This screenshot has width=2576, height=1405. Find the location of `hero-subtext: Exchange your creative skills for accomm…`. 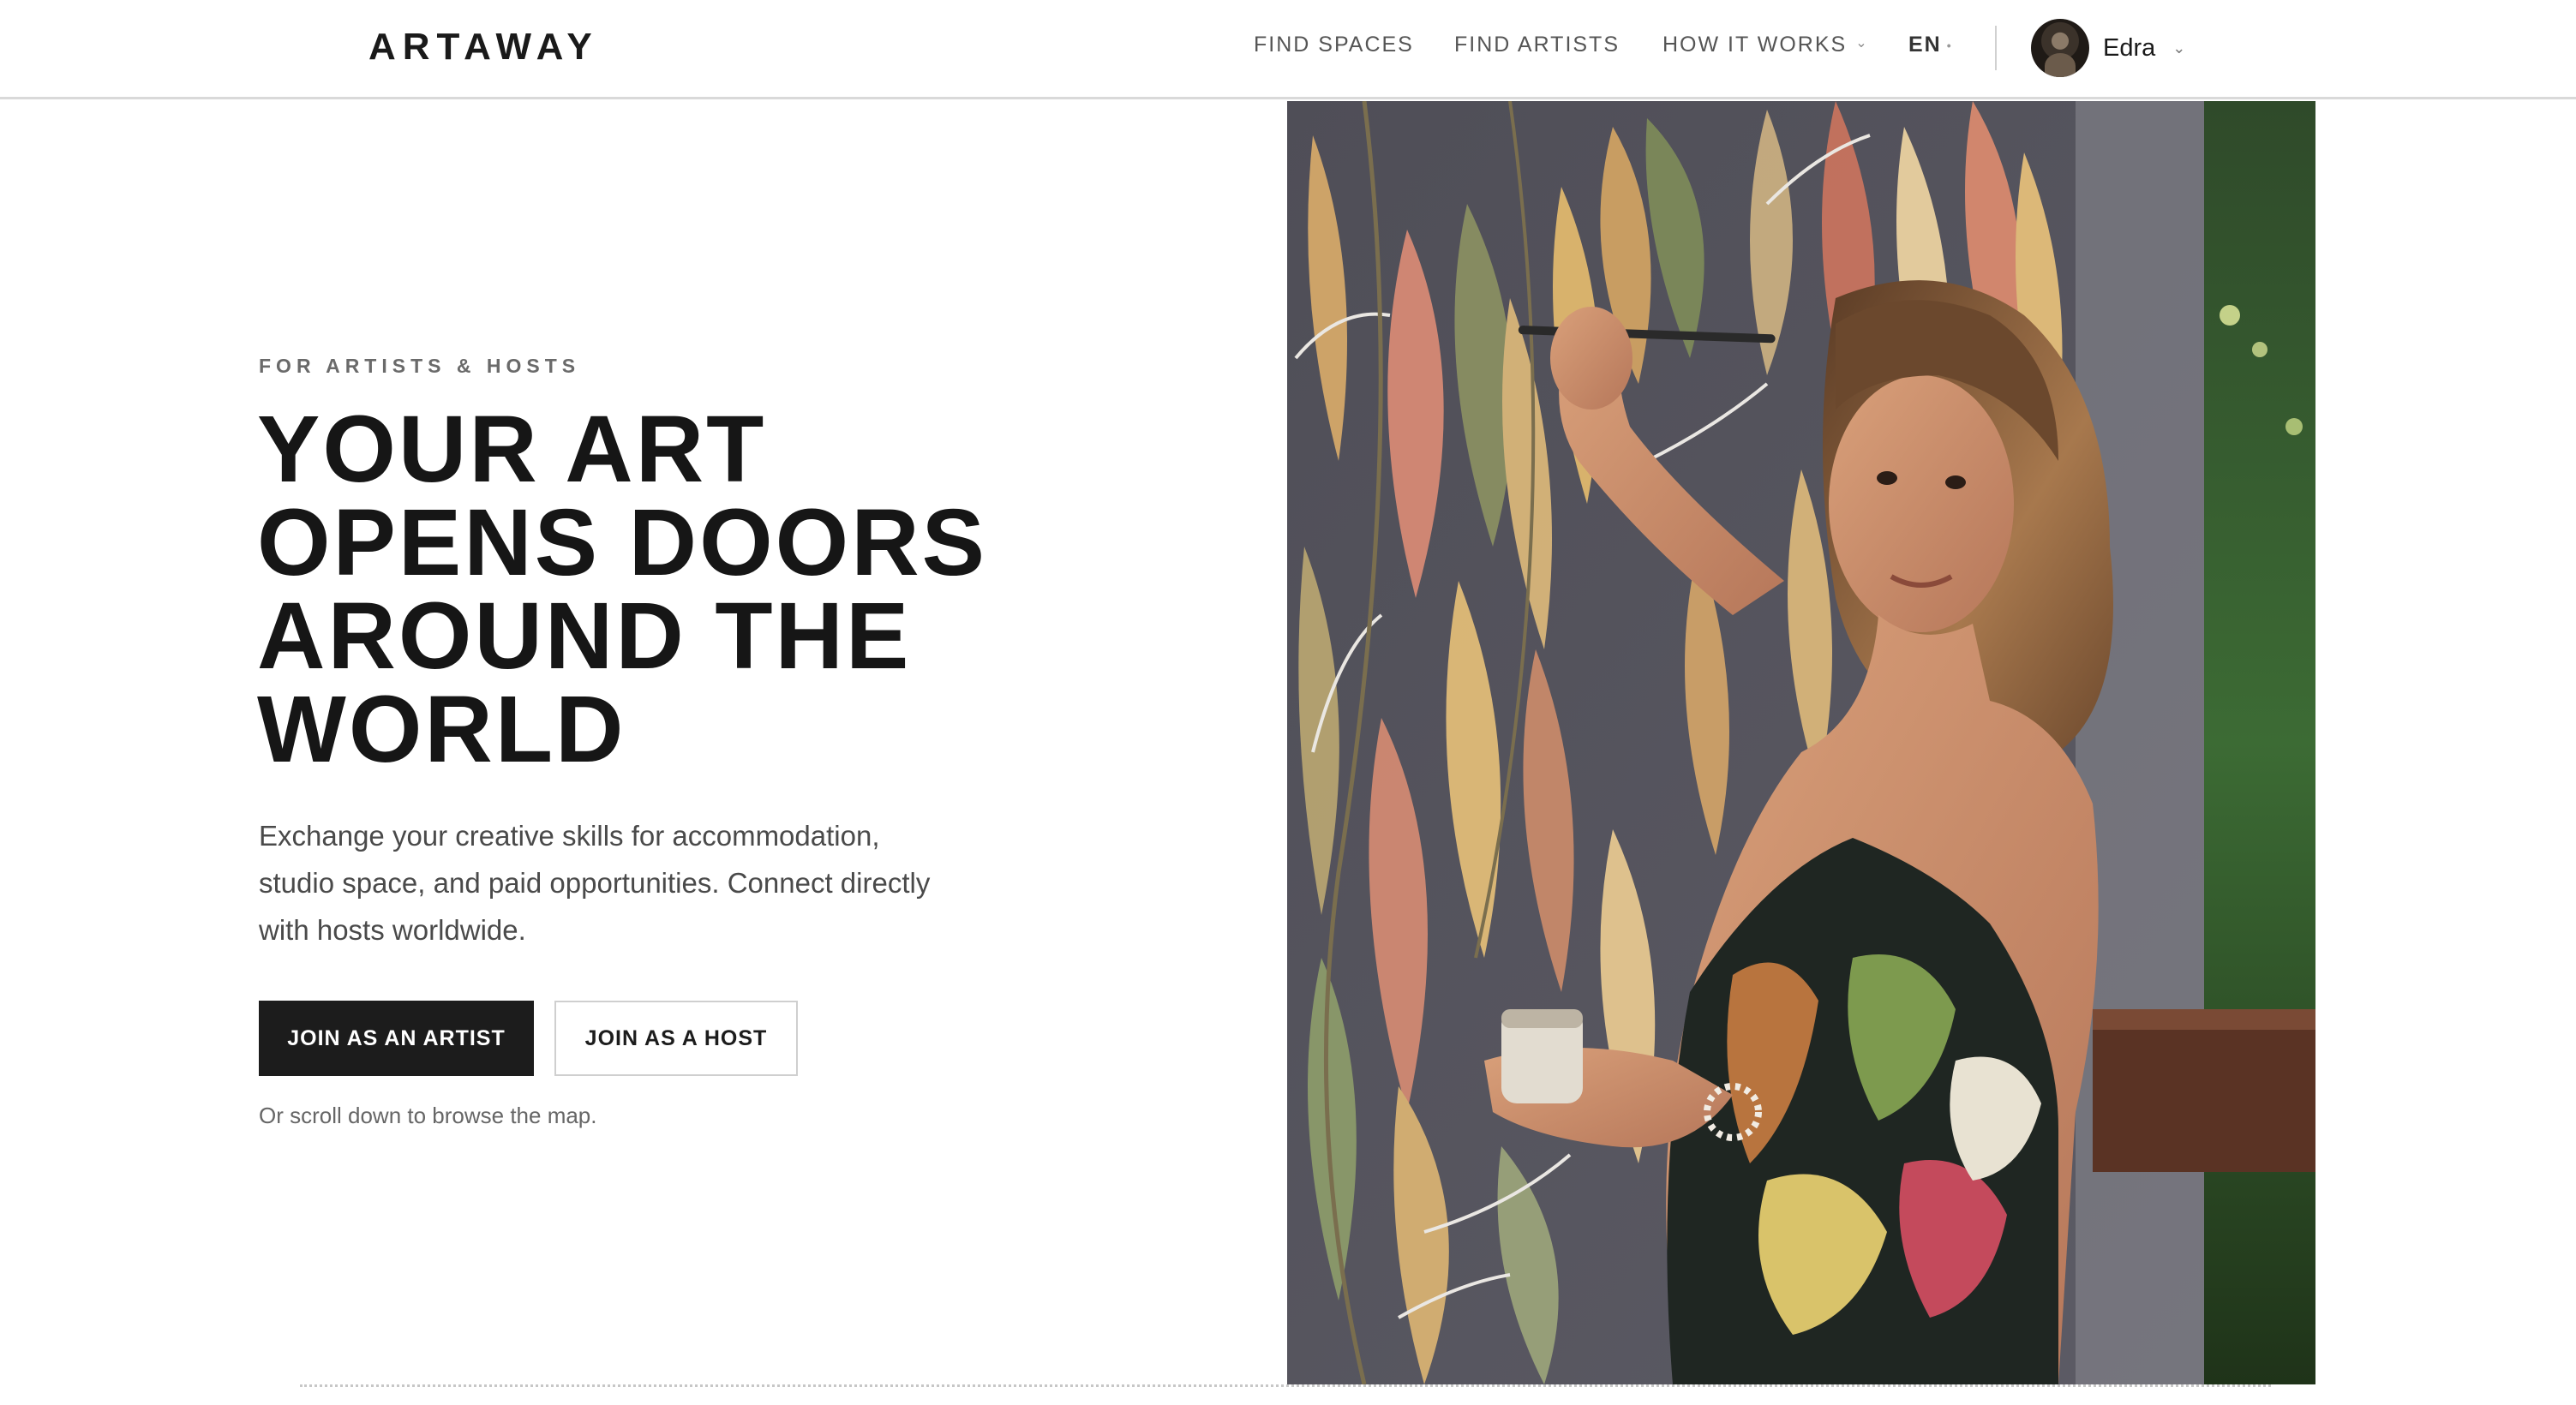

hero-subtext: Exchange your creative skills for accomm… is located at coordinates (595, 883).